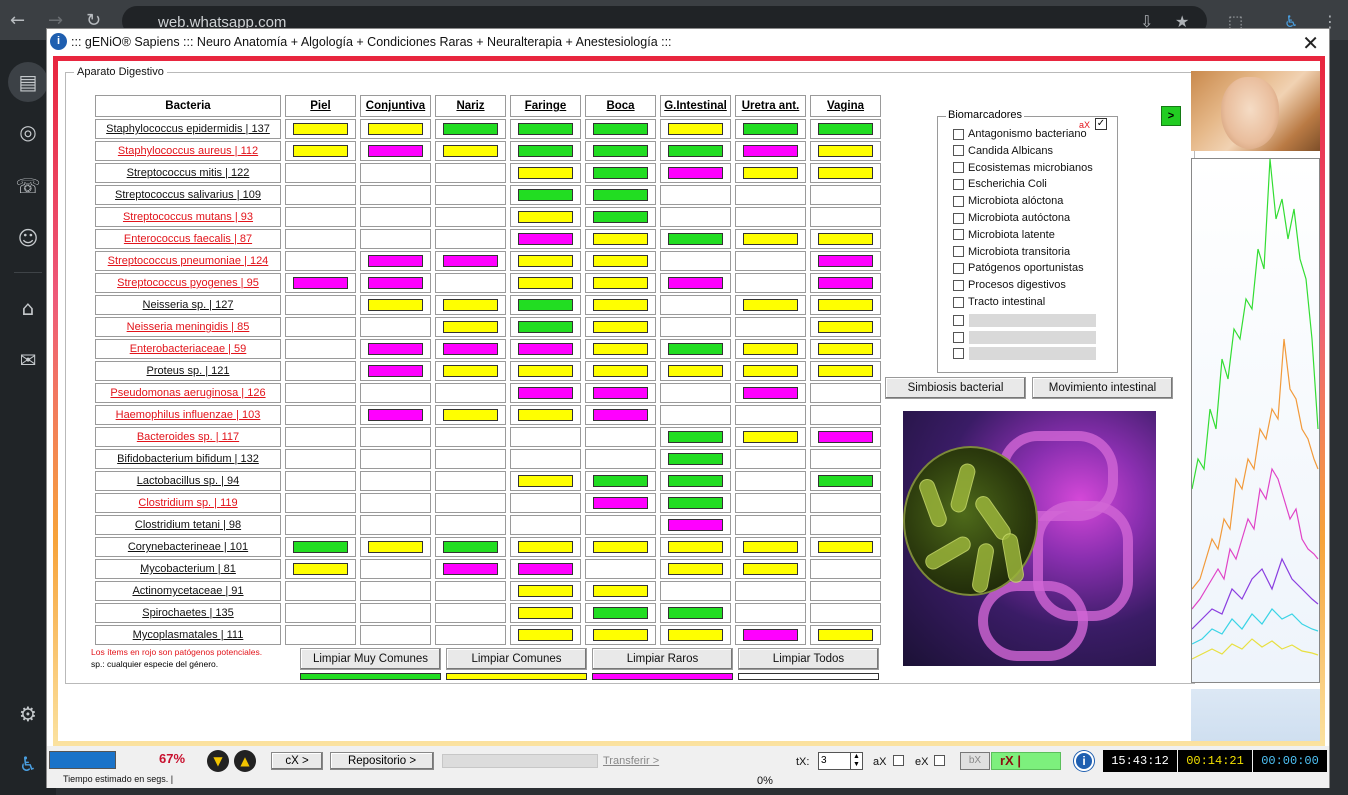  What do you see at coordinates (1009, 285) in the screenshot?
I see `biomarker-item: Procesos digestivos` at bounding box center [1009, 285].